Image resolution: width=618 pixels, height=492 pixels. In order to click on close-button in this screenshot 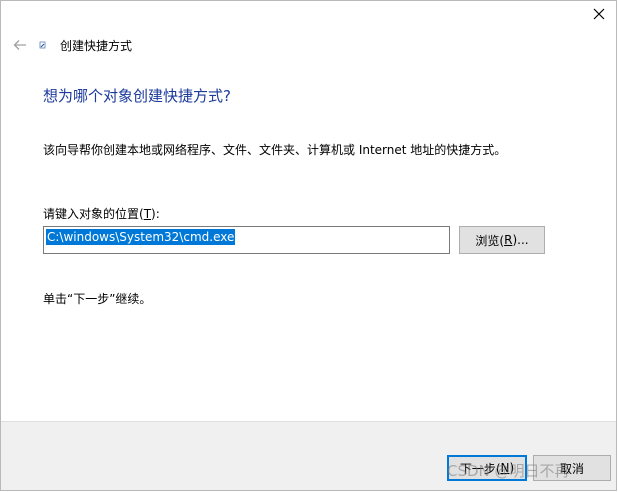, I will do `click(599, 14)`.